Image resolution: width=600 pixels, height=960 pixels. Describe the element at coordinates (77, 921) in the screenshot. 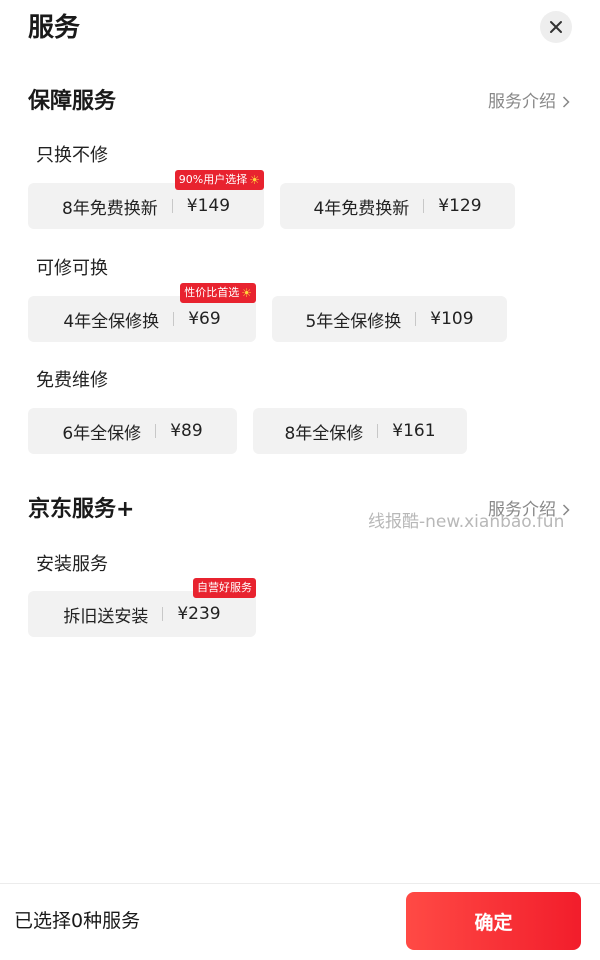

I see `selected-count-text: 已选择0种服务` at that location.